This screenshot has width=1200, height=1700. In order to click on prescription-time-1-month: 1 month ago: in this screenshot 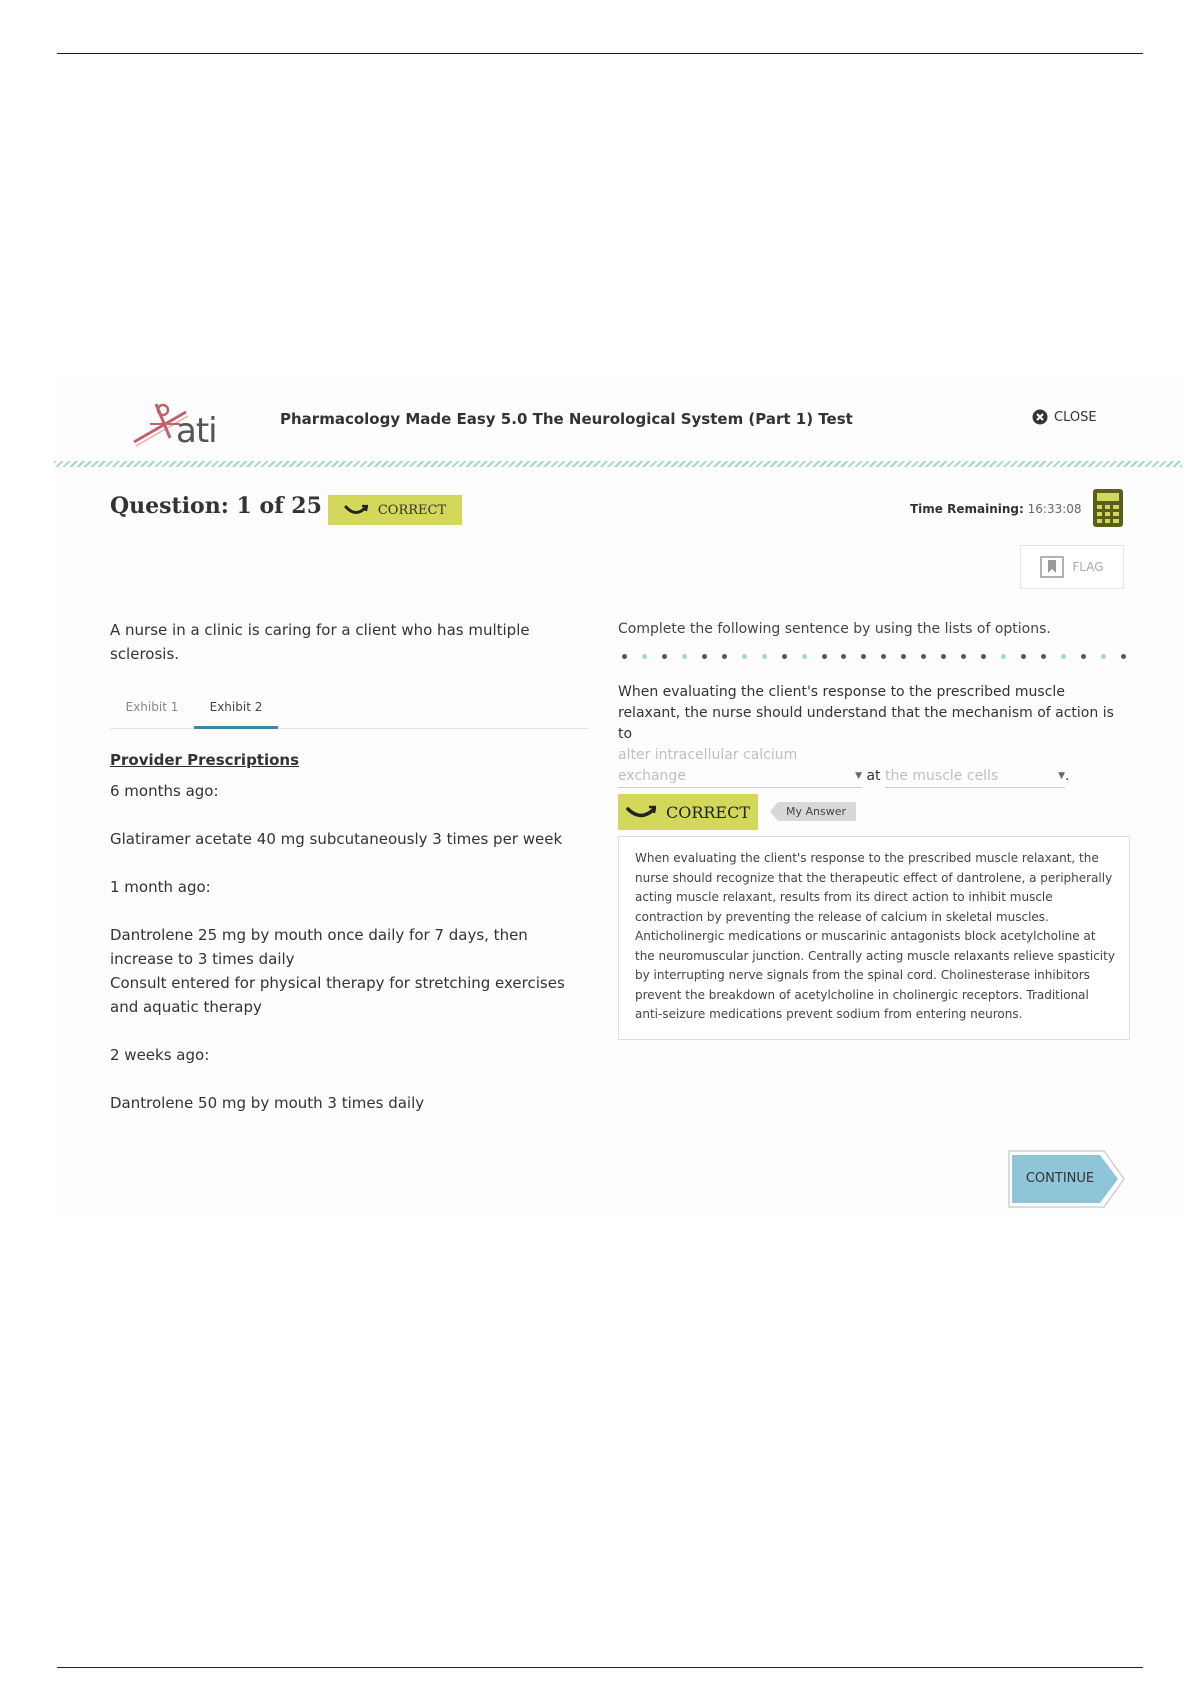, I will do `click(160, 887)`.